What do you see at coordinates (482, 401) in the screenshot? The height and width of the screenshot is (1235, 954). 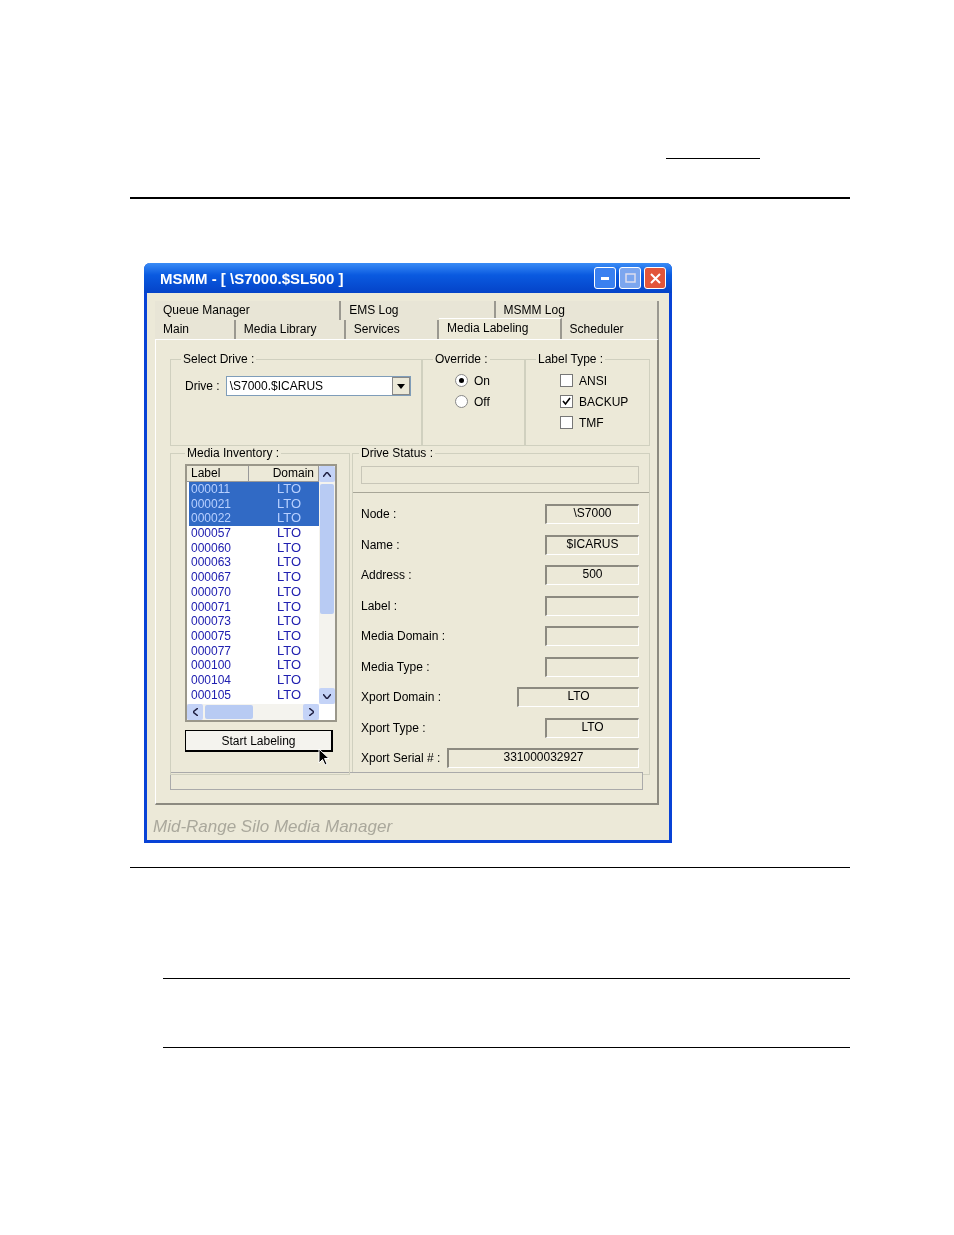 I see `radio-label: Off` at bounding box center [482, 401].